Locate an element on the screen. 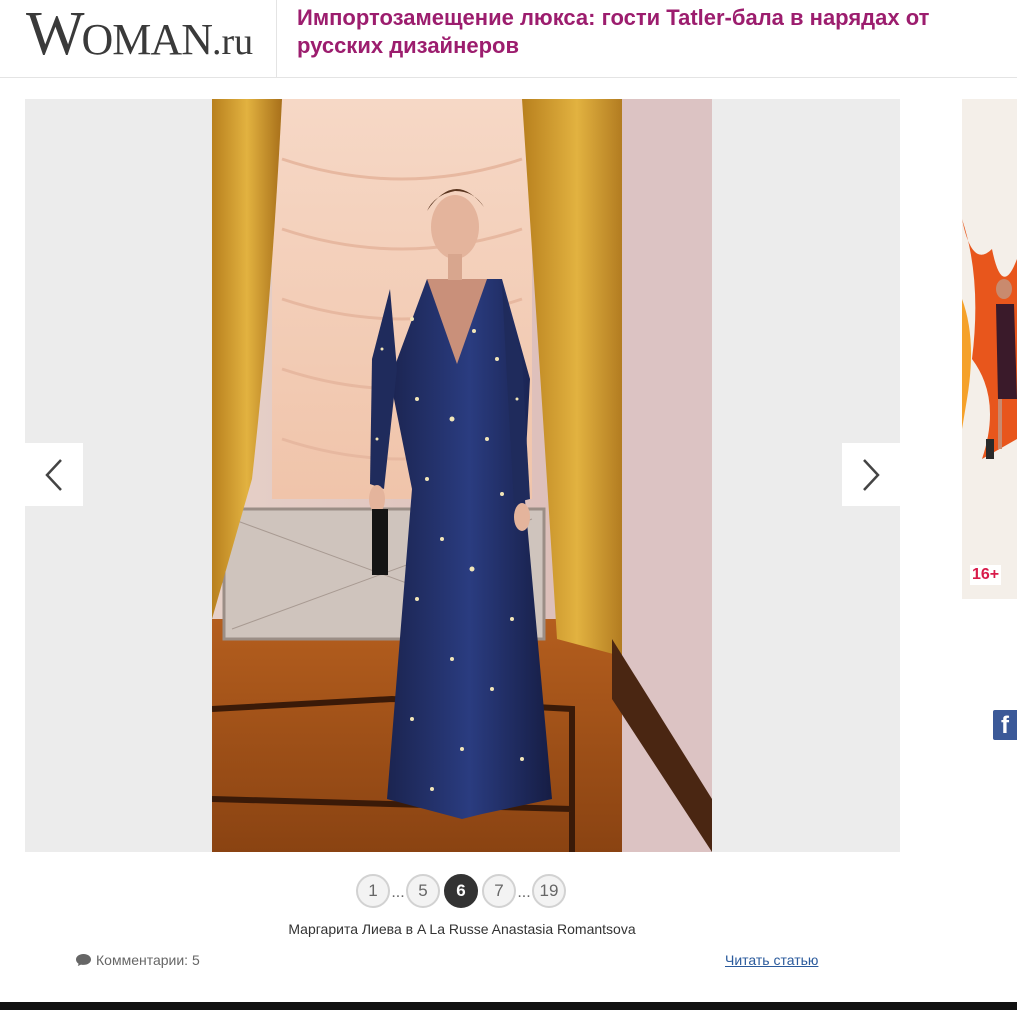  gallery-pagination: 1 ... 5 6 7 ... 19 is located at coordinates (461, 891).